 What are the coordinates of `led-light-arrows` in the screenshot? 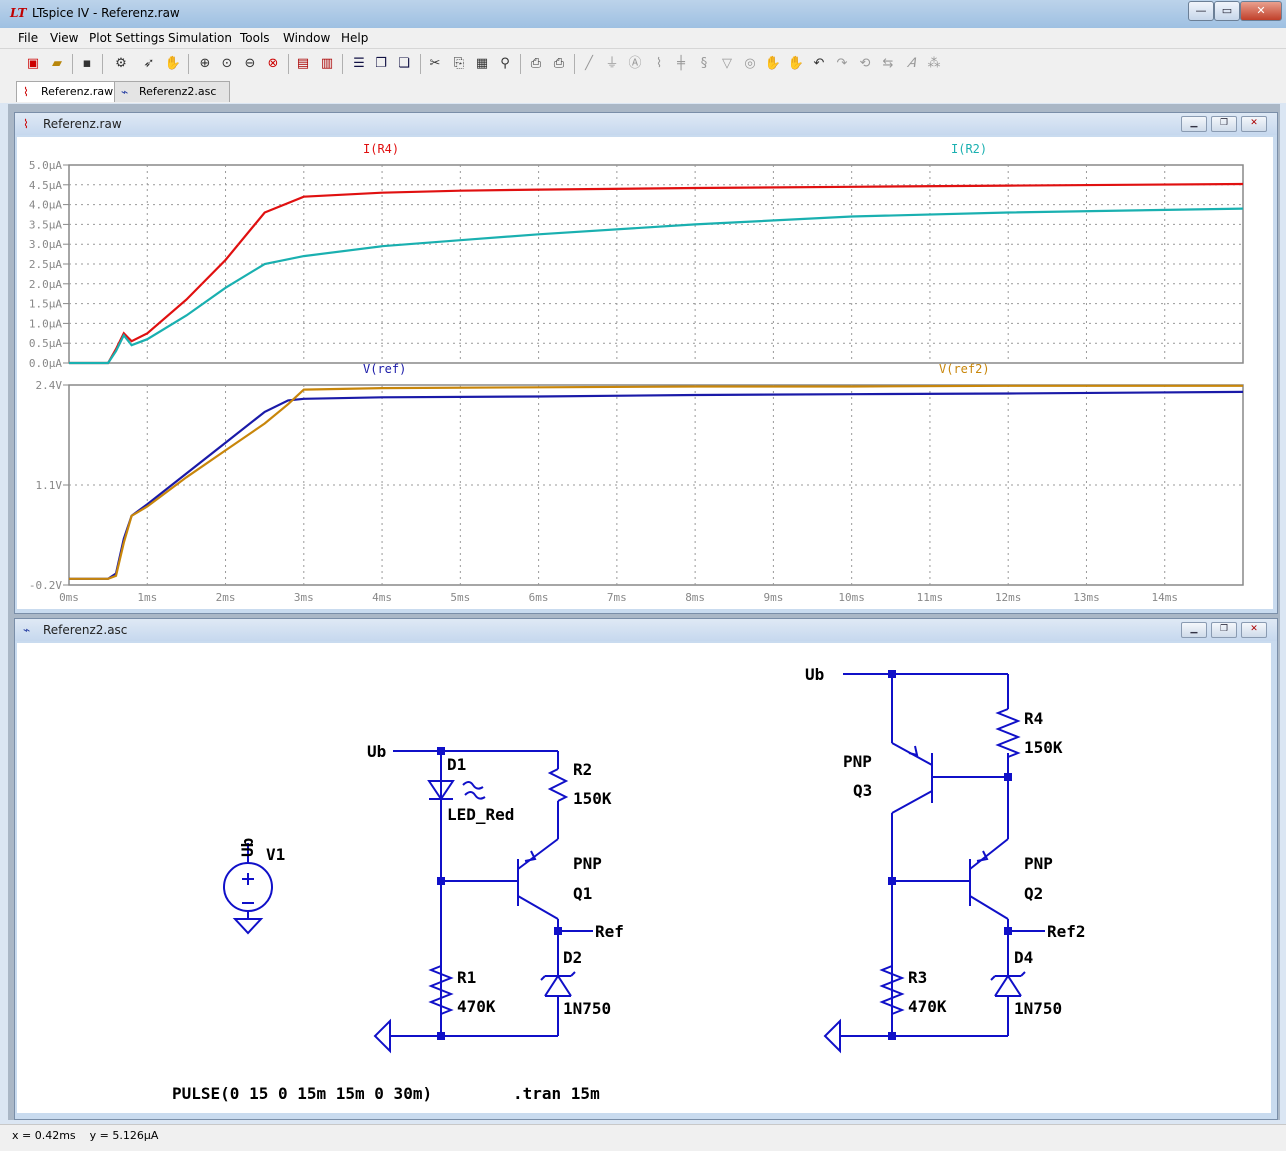 It's located at (474, 790).